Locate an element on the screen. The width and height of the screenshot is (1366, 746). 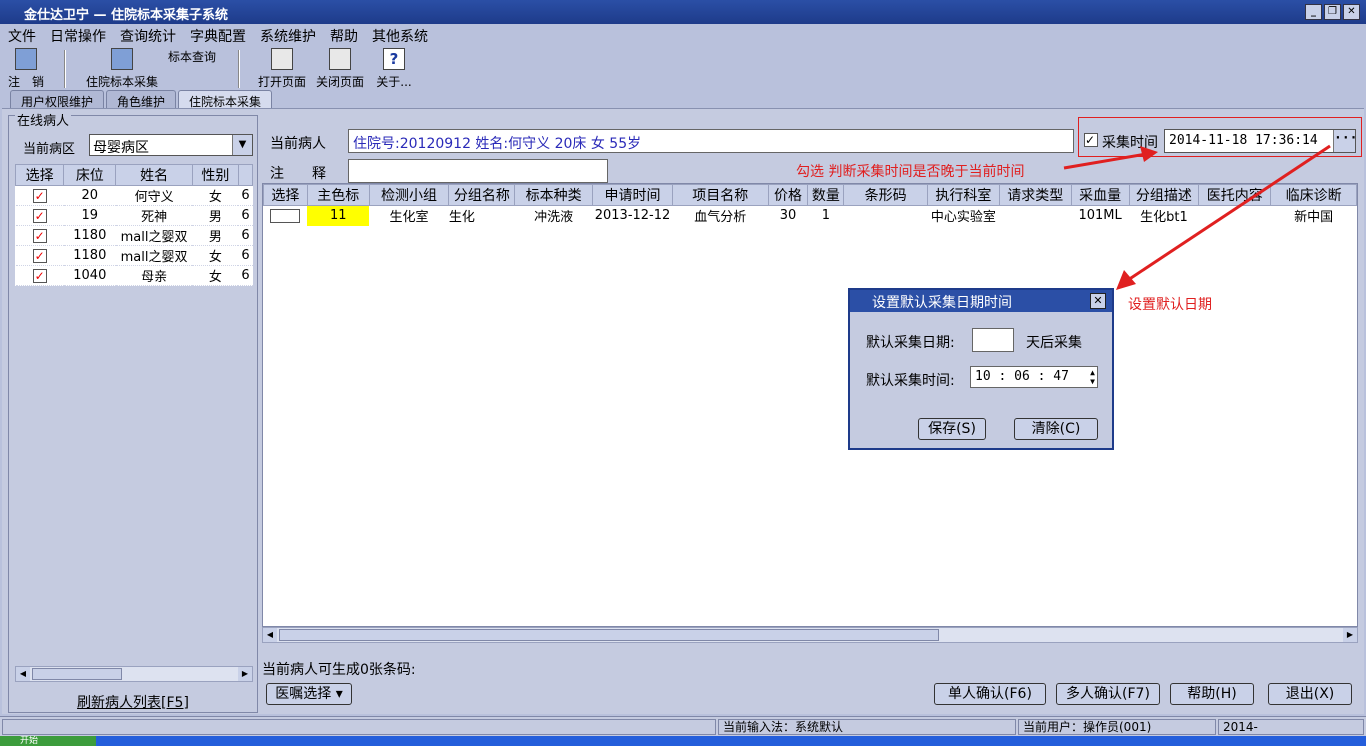
save-button: 保存(S) is located at coordinates (952, 429).